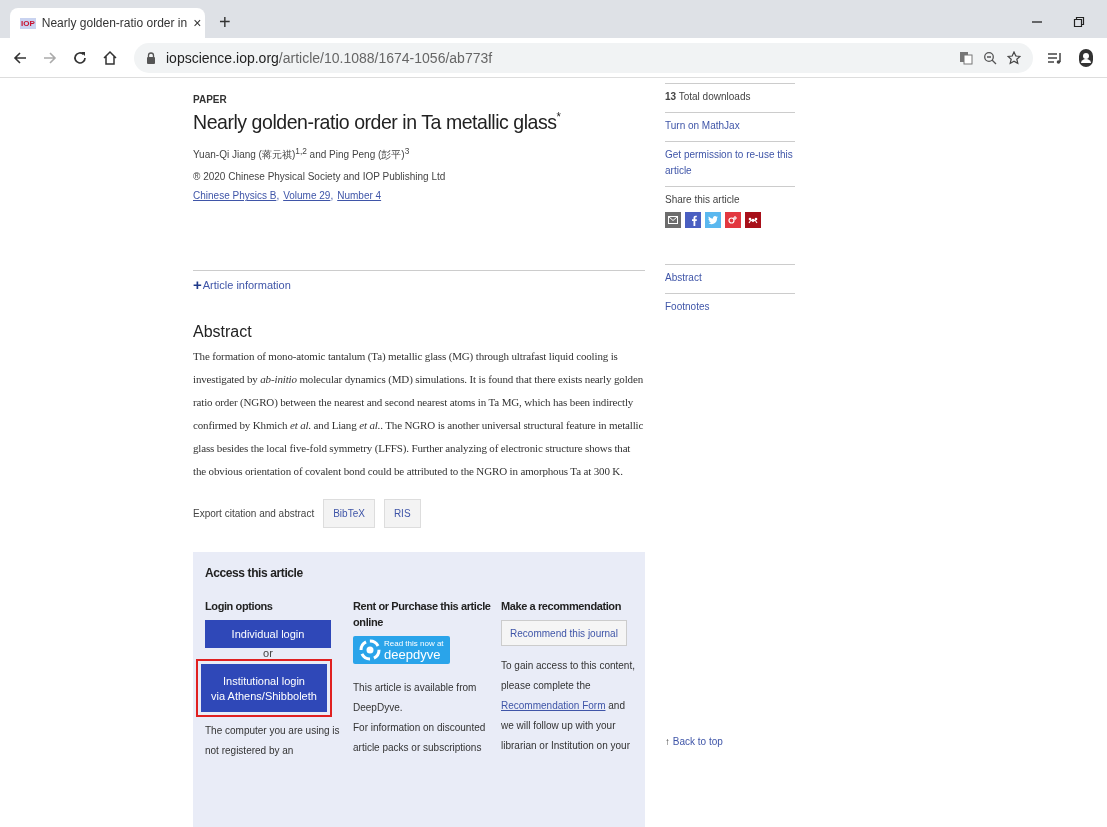  I want to click on copyright-text: ® 2020 Chinese Physical Society and IOP Publishing Ltd, so click(320, 177).